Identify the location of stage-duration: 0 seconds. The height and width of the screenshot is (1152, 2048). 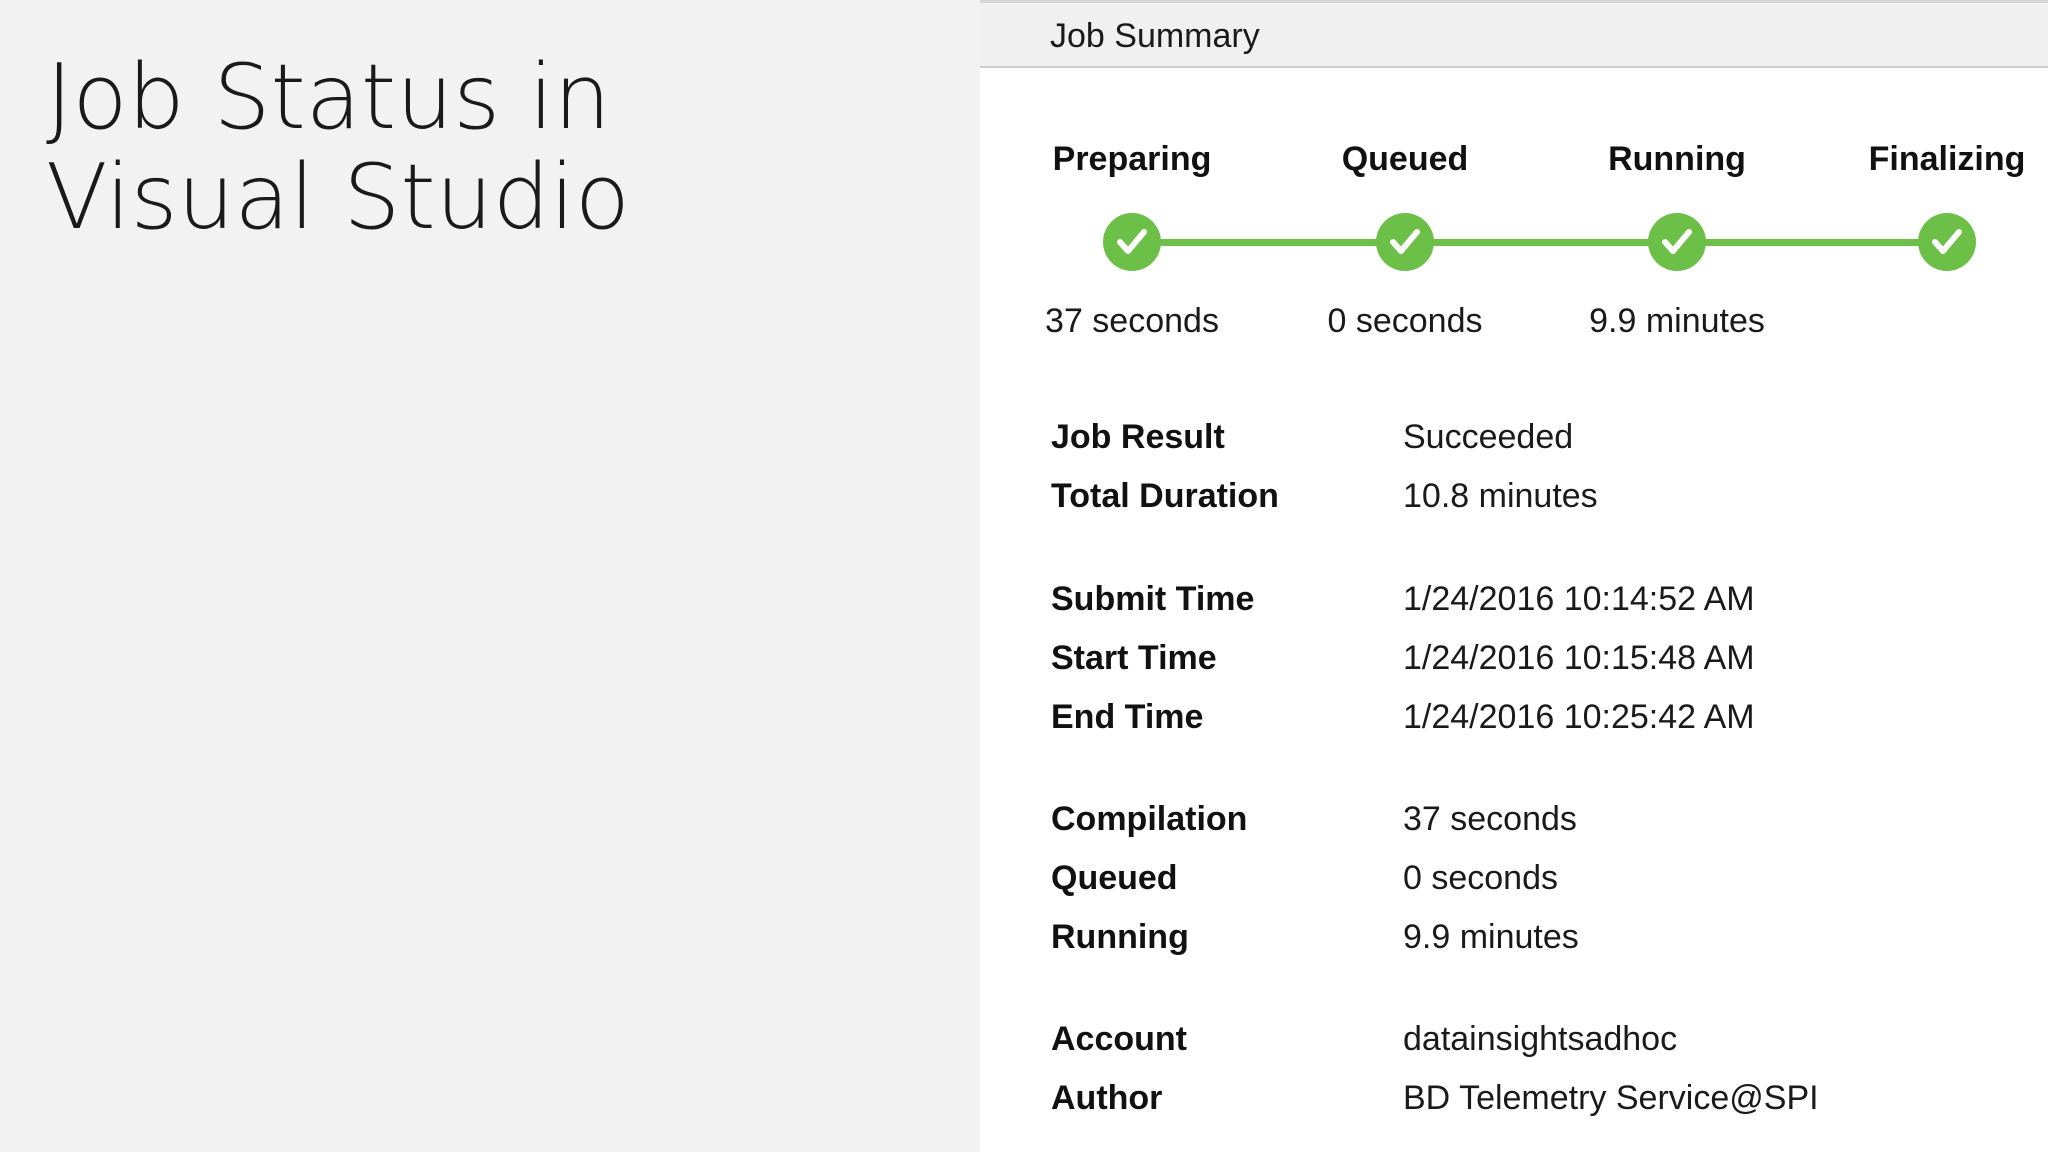
(1405, 321).